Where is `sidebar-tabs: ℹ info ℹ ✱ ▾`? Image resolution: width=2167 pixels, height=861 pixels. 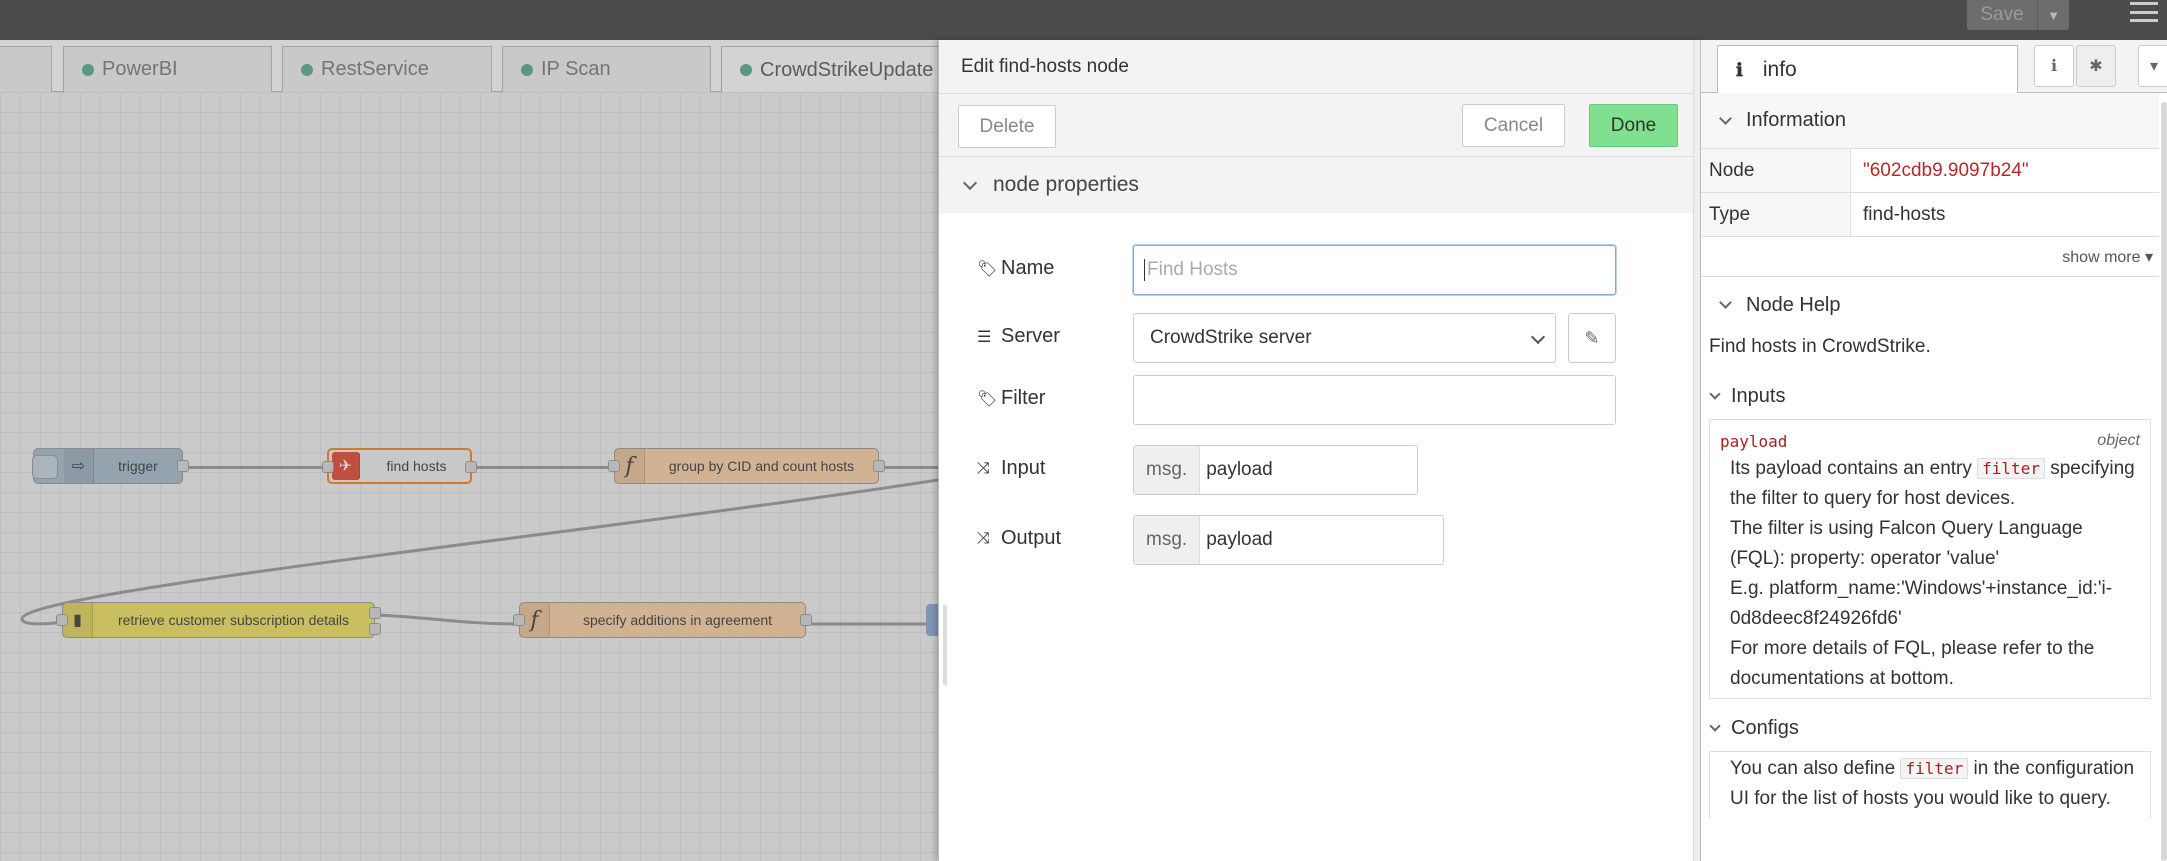 sidebar-tabs: ℹ info ℹ ✱ ▾ is located at coordinates (1934, 67).